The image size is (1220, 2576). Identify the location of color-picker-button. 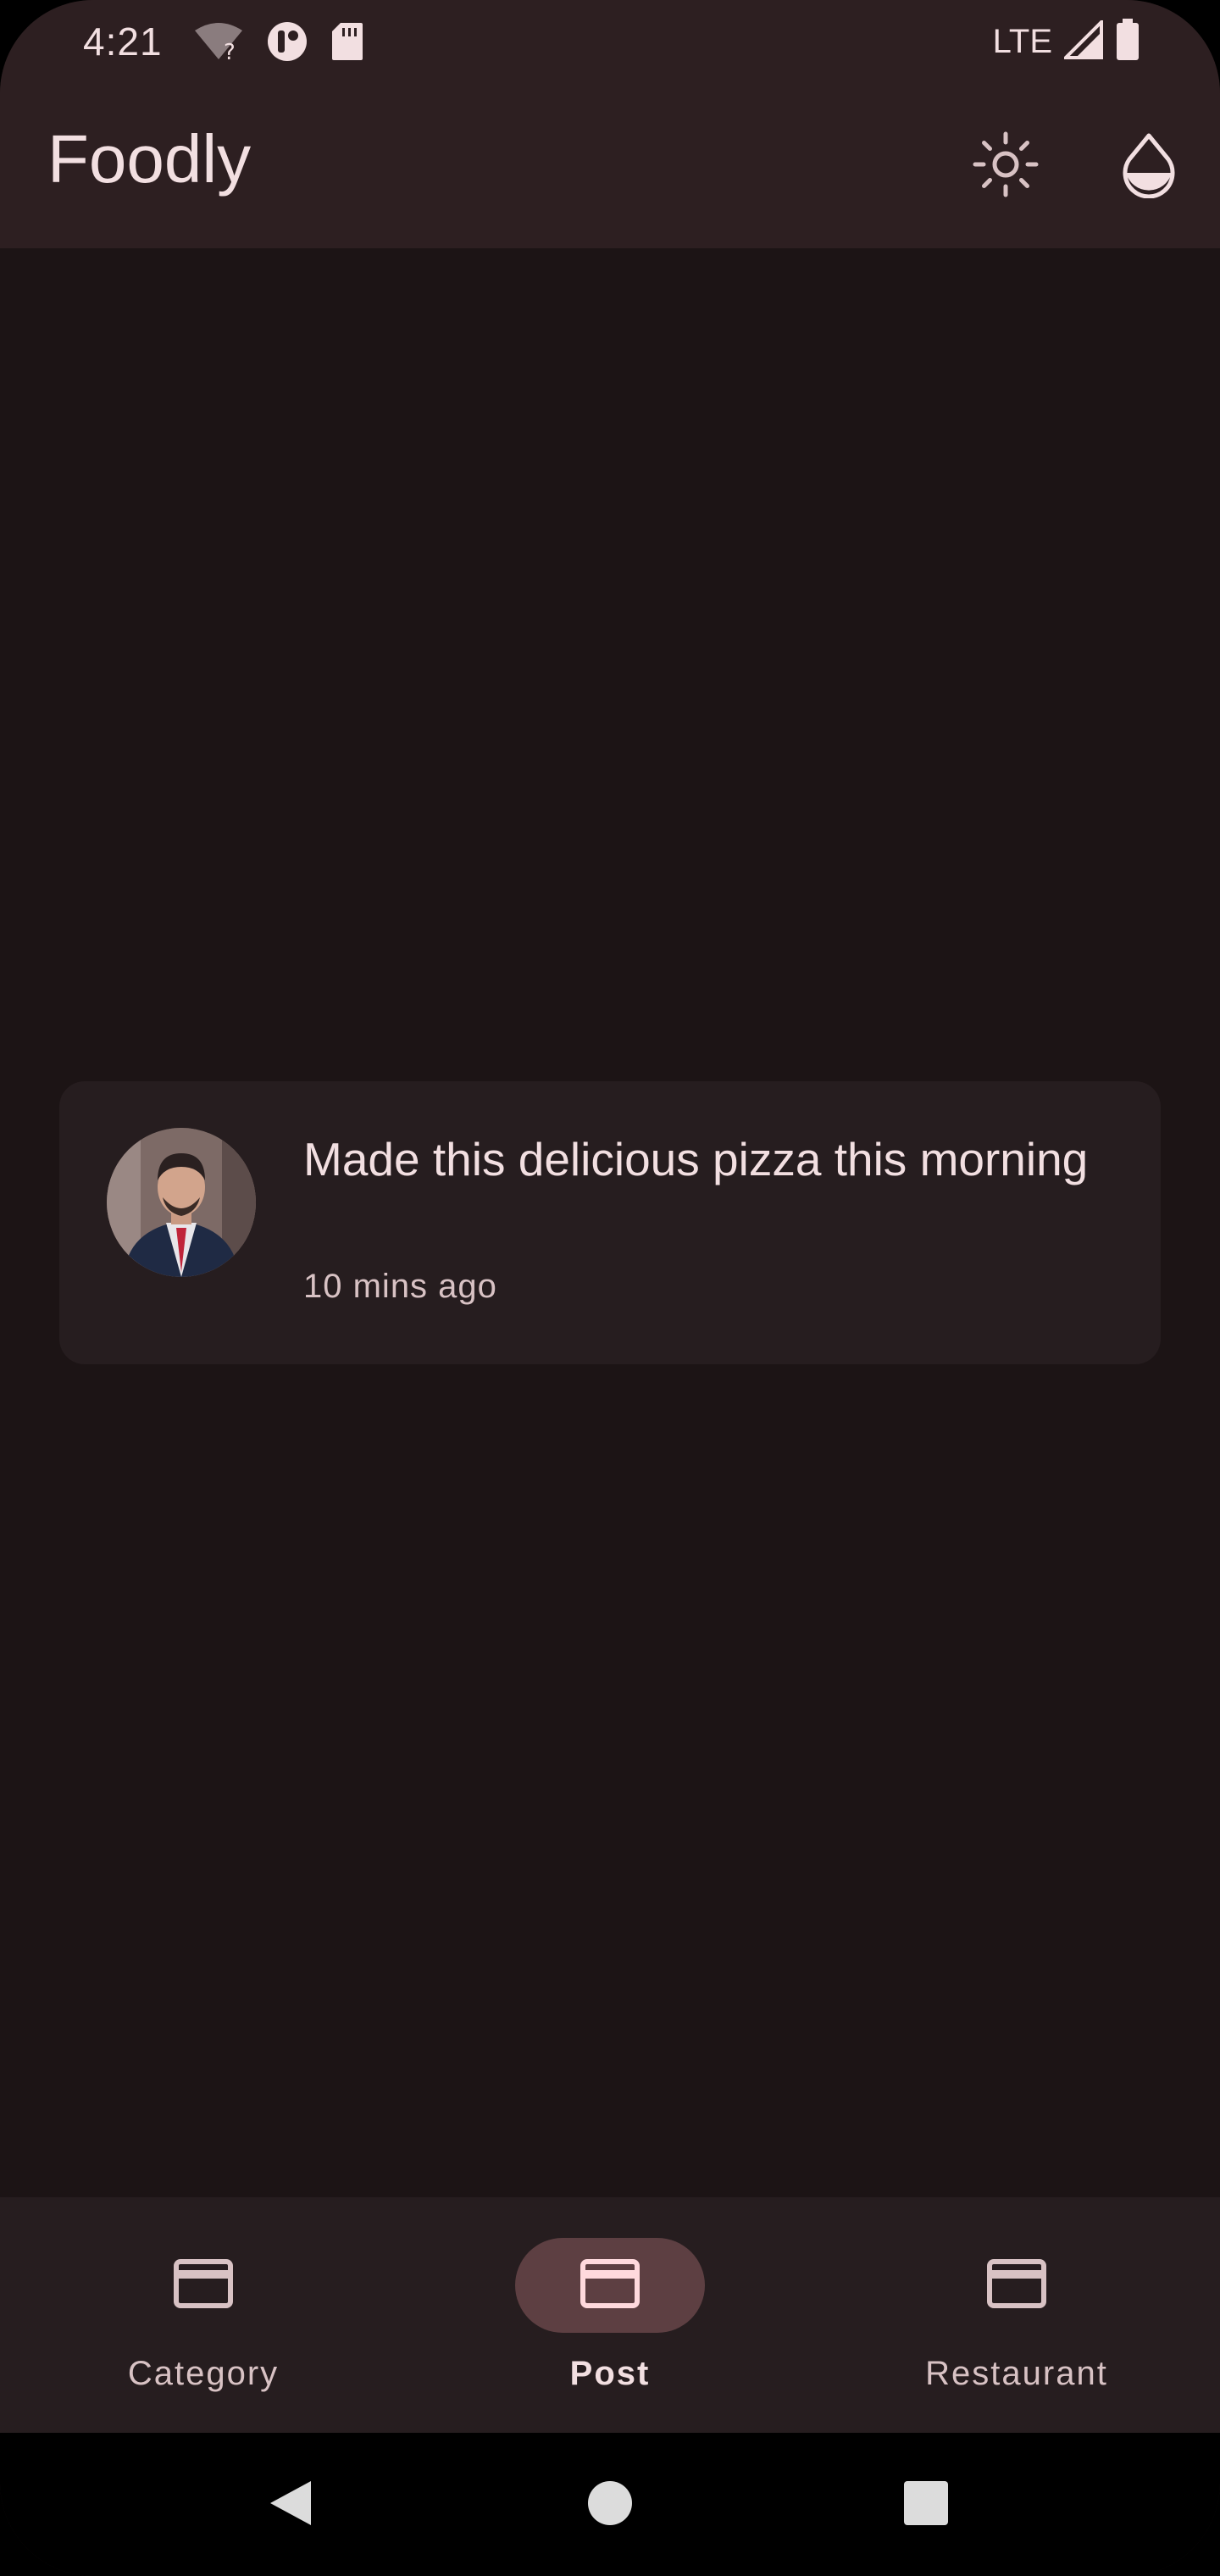
(1149, 166).